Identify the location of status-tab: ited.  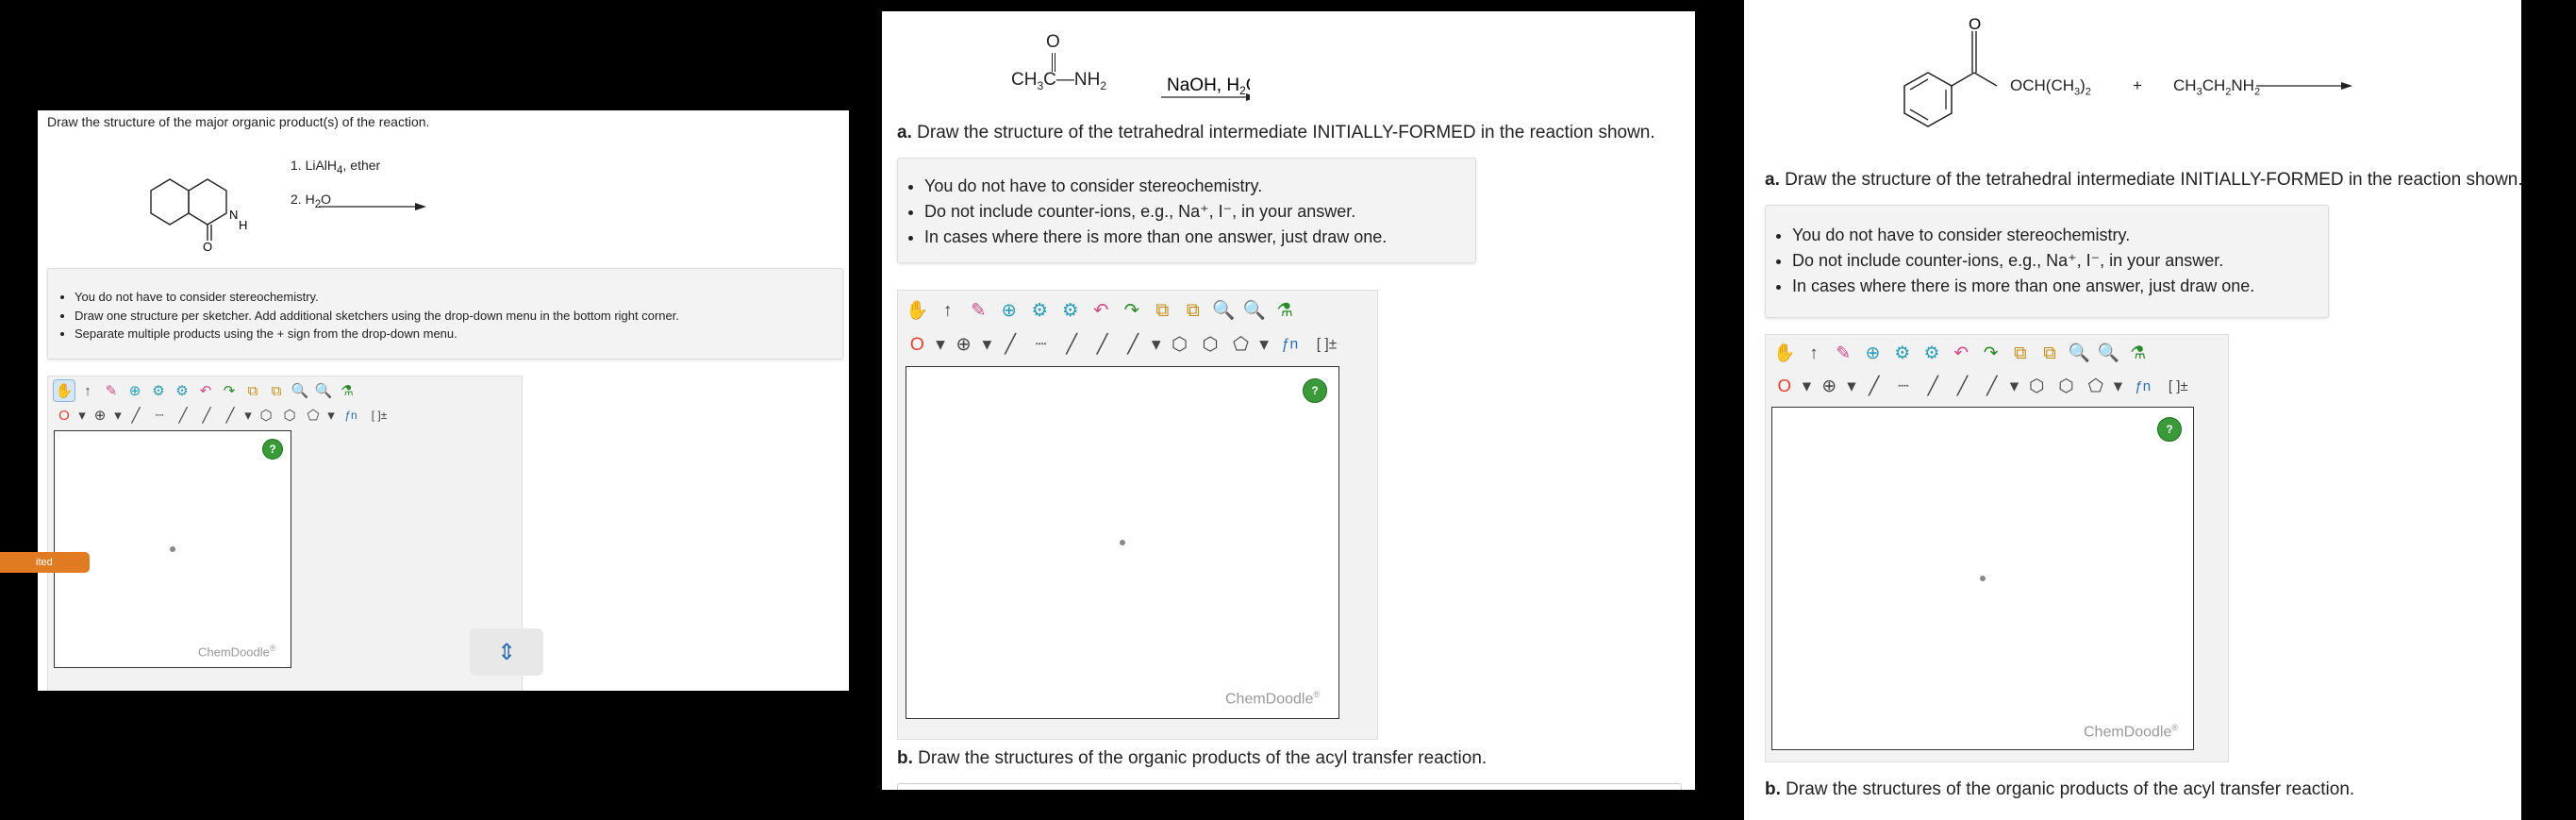
(45, 562).